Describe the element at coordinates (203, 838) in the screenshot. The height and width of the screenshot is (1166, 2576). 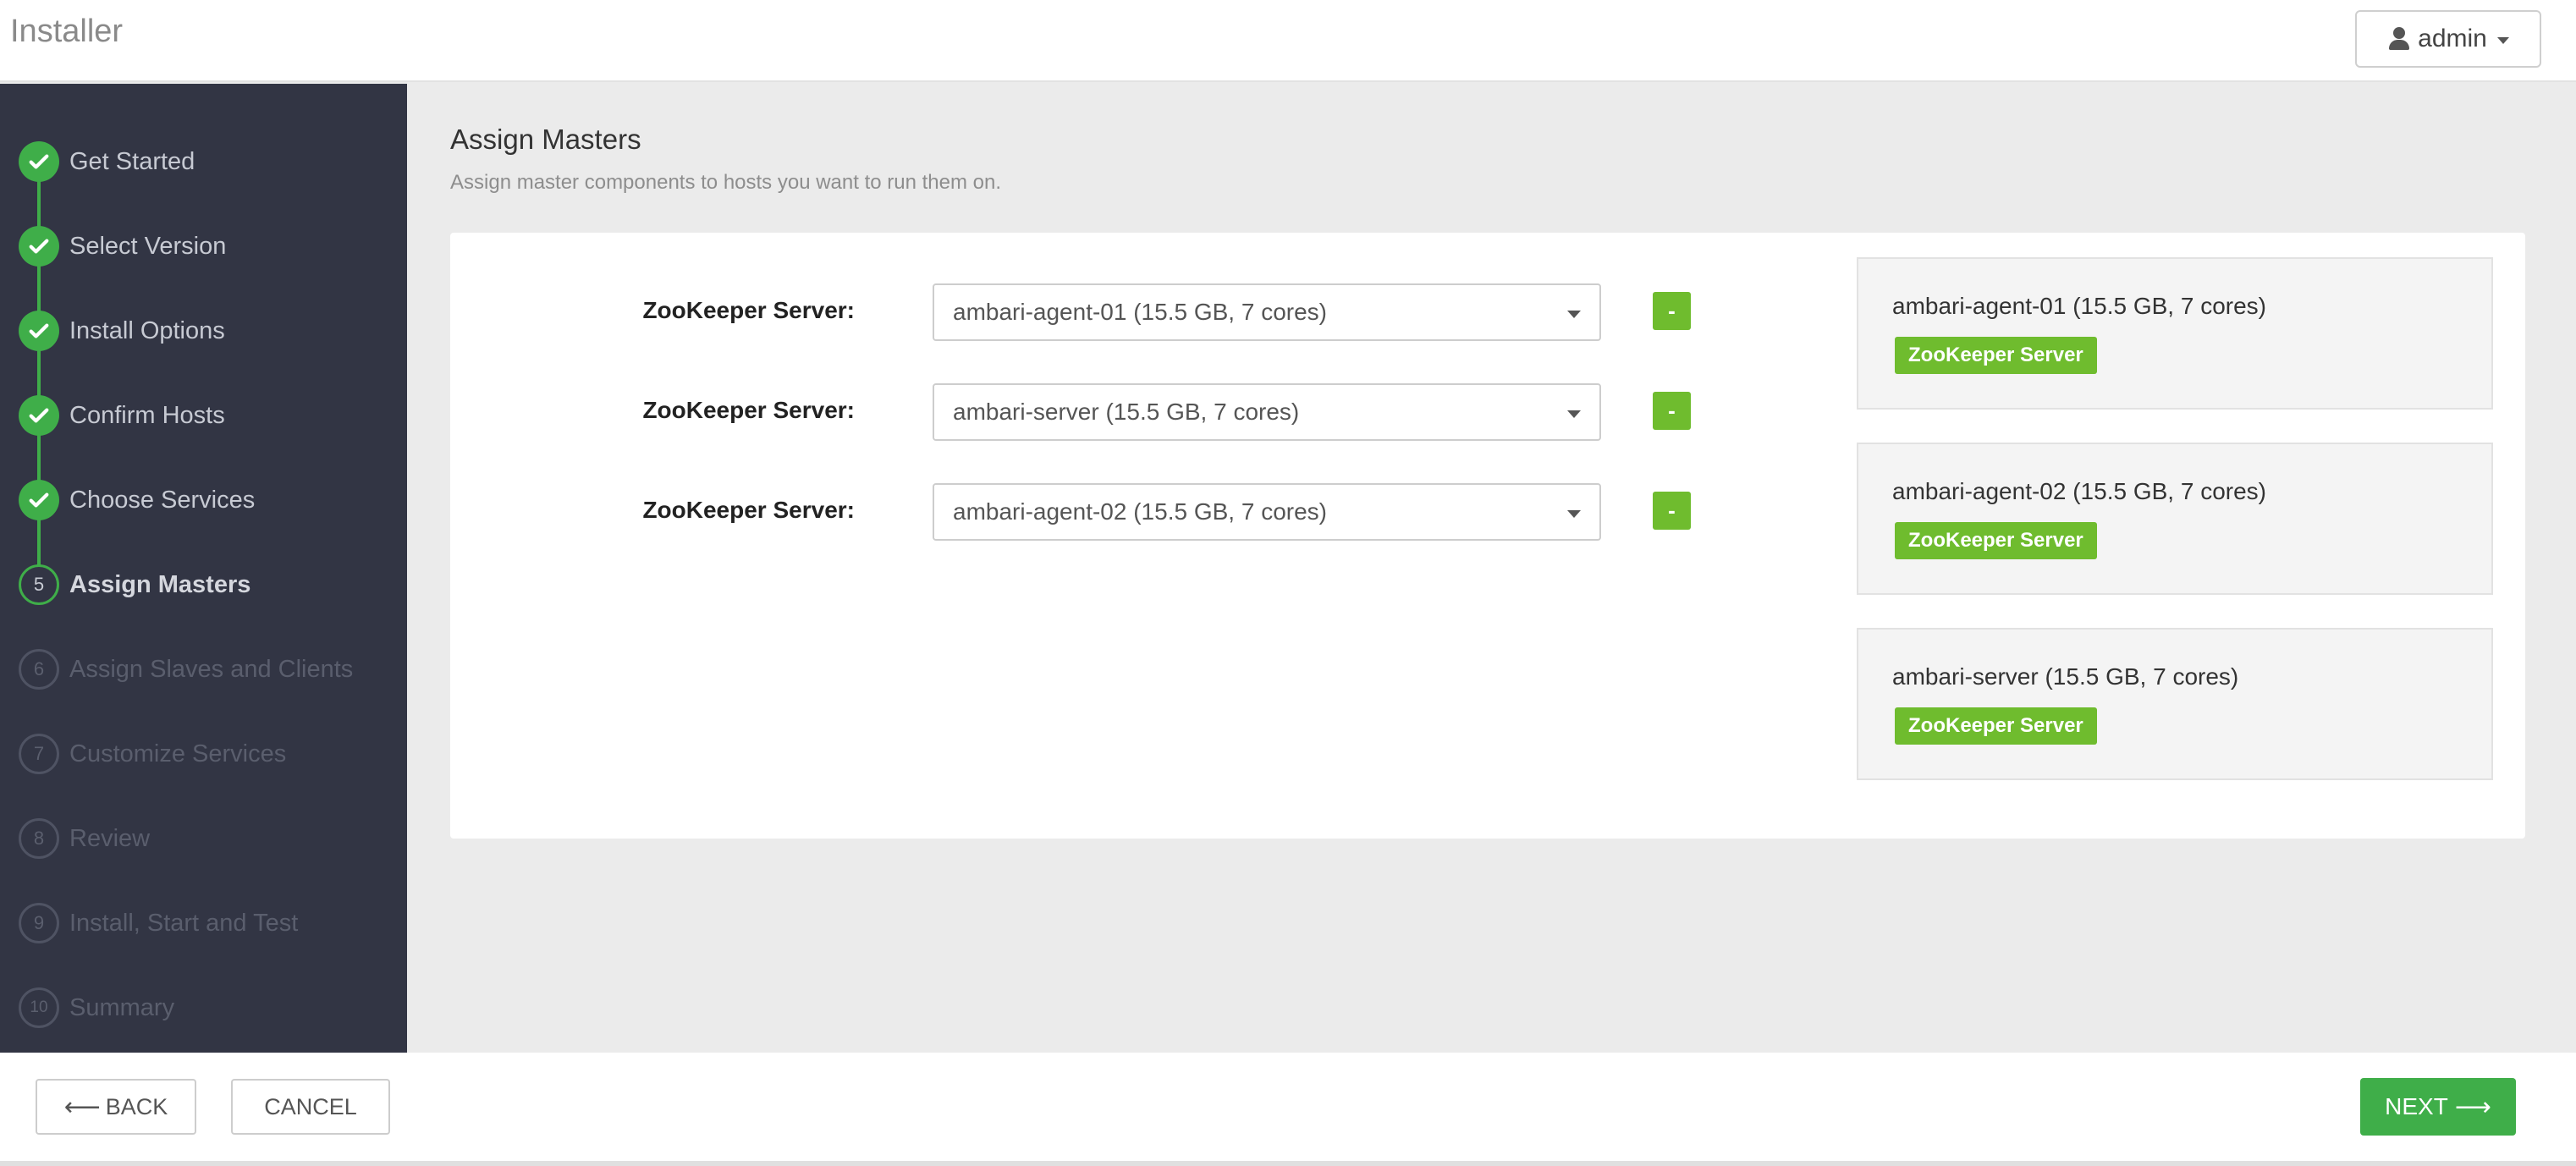
I see `step-review: 8 Review` at that location.